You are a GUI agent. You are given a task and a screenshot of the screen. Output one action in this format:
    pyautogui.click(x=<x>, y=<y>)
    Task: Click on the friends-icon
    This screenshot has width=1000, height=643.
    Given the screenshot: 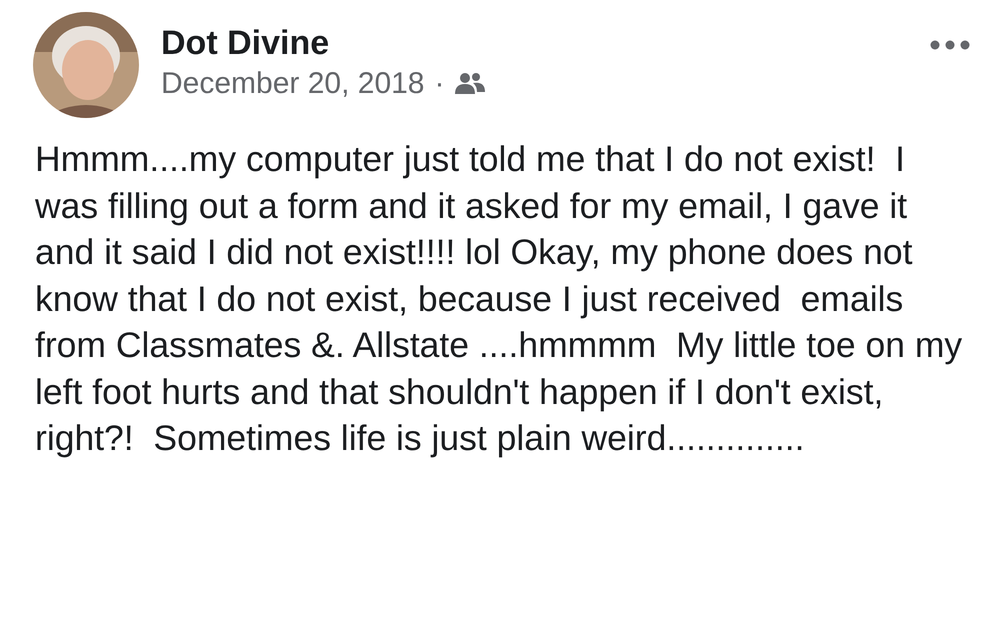 What is the action you would take?
    pyautogui.click(x=469, y=84)
    